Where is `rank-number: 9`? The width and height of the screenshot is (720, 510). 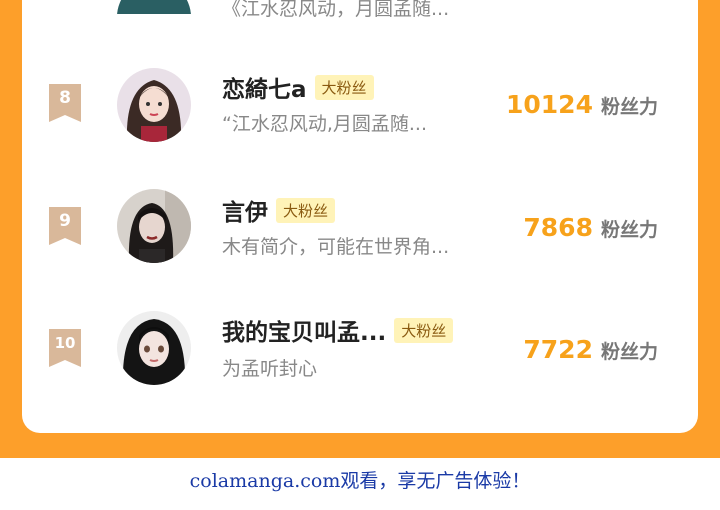
rank-number: 9 is located at coordinates (65, 221).